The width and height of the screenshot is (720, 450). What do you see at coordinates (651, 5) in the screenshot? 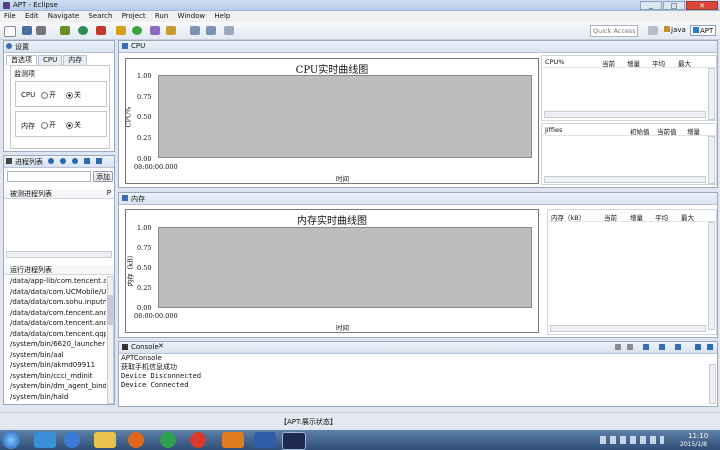
I see `minimize-button: _` at bounding box center [651, 5].